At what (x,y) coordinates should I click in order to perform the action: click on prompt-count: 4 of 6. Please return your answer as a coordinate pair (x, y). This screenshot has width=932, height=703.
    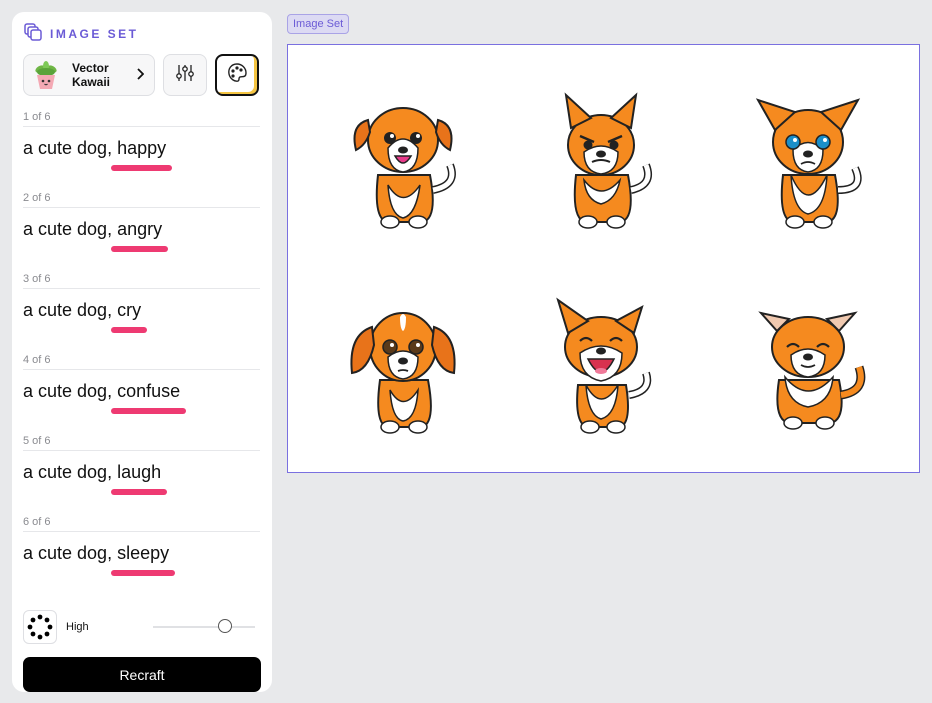
    Looking at the image, I should click on (37, 360).